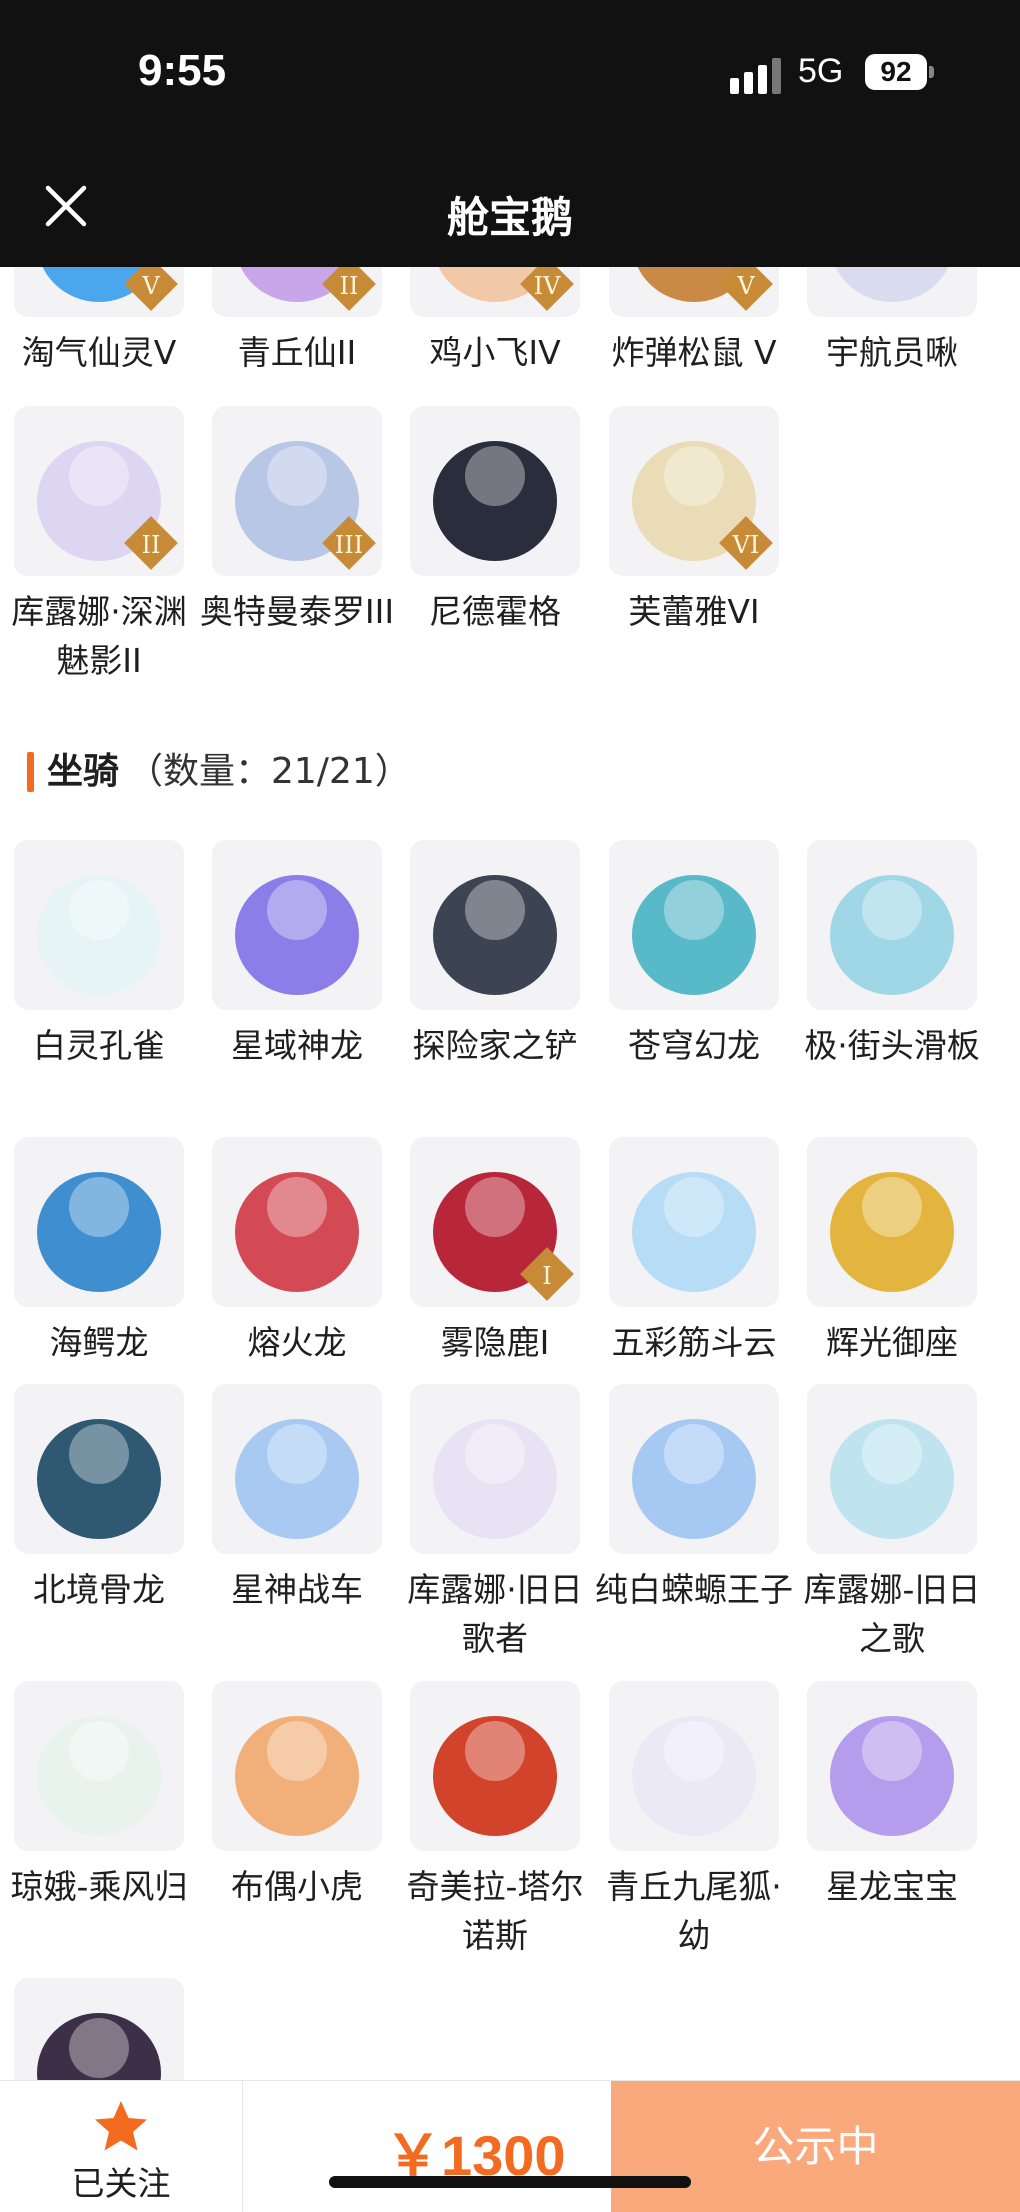  I want to click on rank-badge-text: IV, so click(547, 286).